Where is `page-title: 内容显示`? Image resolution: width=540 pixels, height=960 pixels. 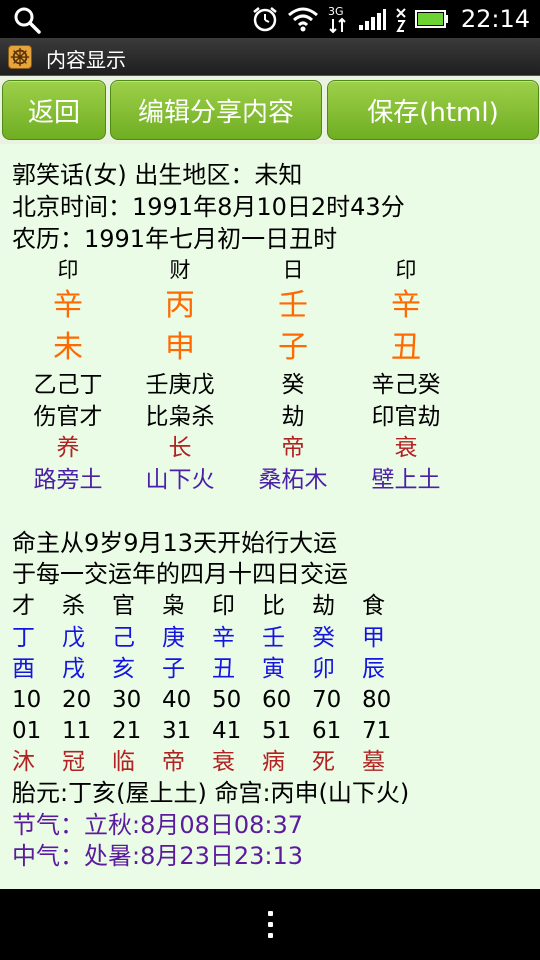 page-title: 内容显示 is located at coordinates (86, 60).